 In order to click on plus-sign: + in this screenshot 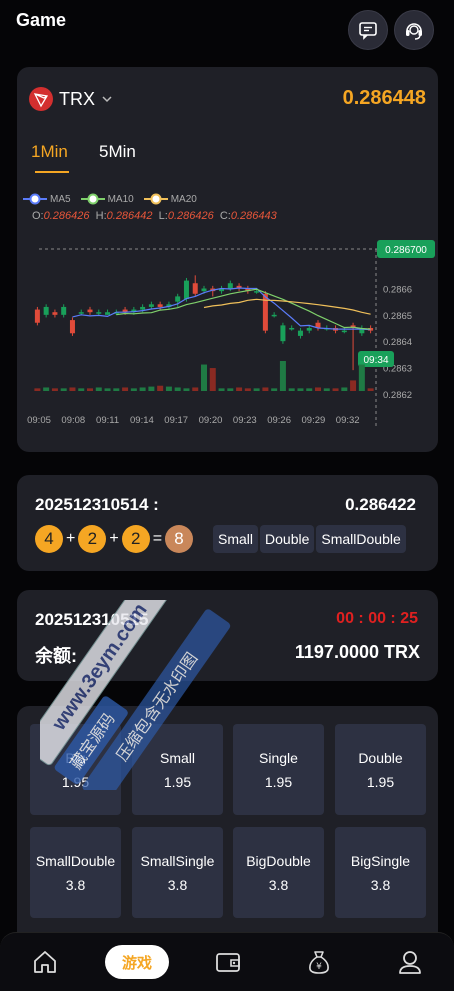, I will do `click(71, 538)`.